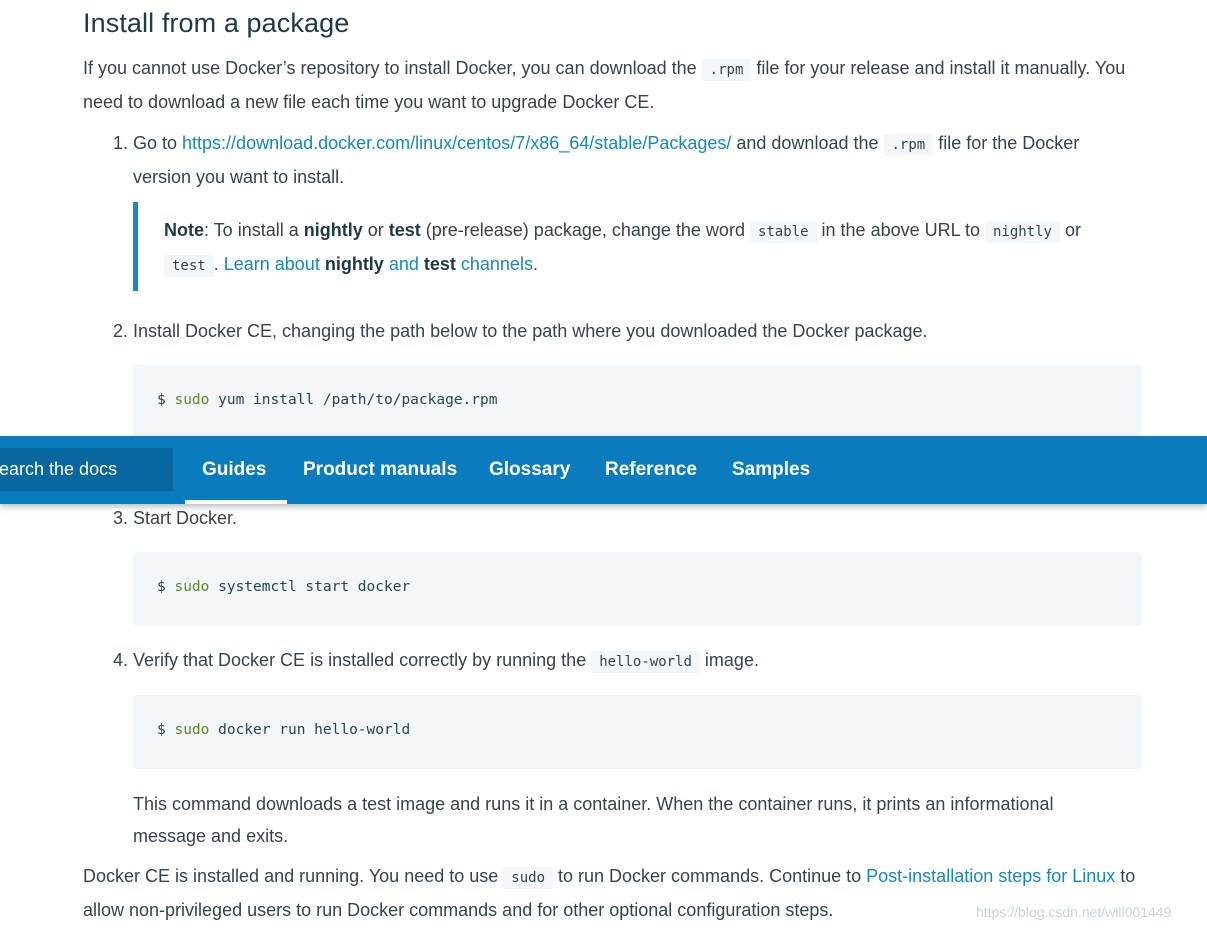 The width and height of the screenshot is (1207, 931). I want to click on tab-reference: Reference, so click(651, 470).